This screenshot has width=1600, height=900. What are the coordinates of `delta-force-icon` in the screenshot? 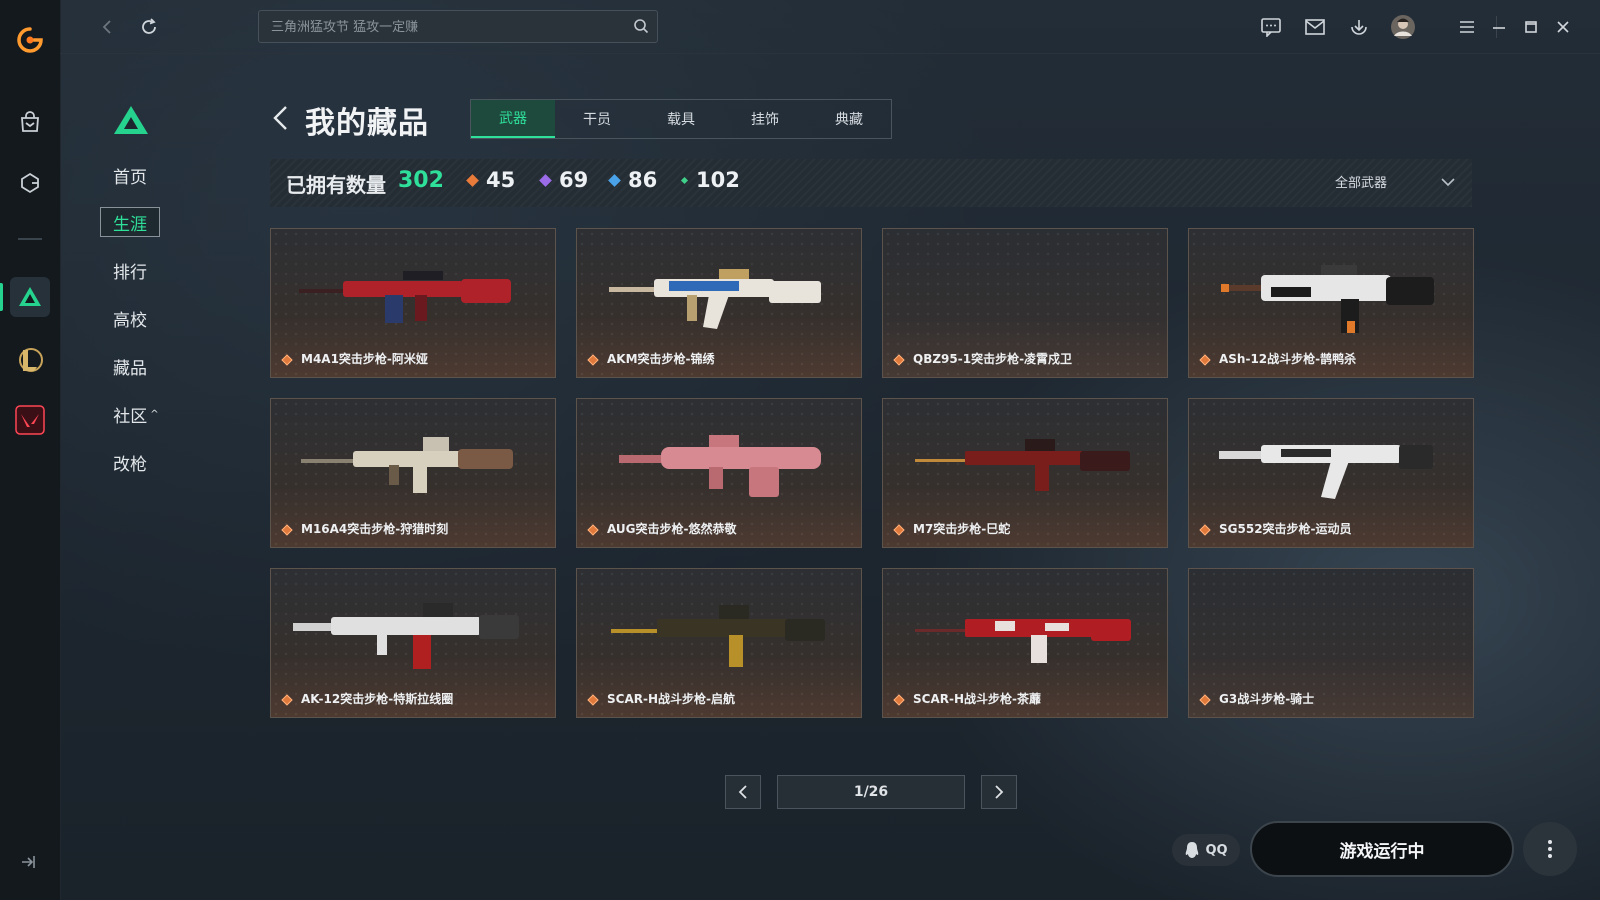 It's located at (30, 297).